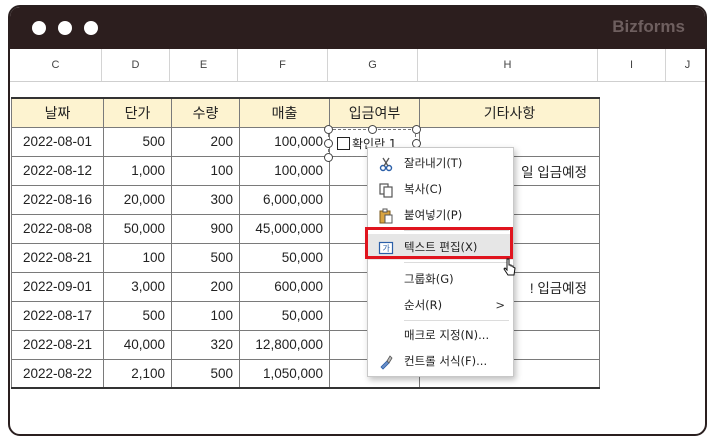 The height and width of the screenshot is (440, 715). What do you see at coordinates (57, 228) in the screenshot?
I see `cell-date: 2022-08-08` at bounding box center [57, 228].